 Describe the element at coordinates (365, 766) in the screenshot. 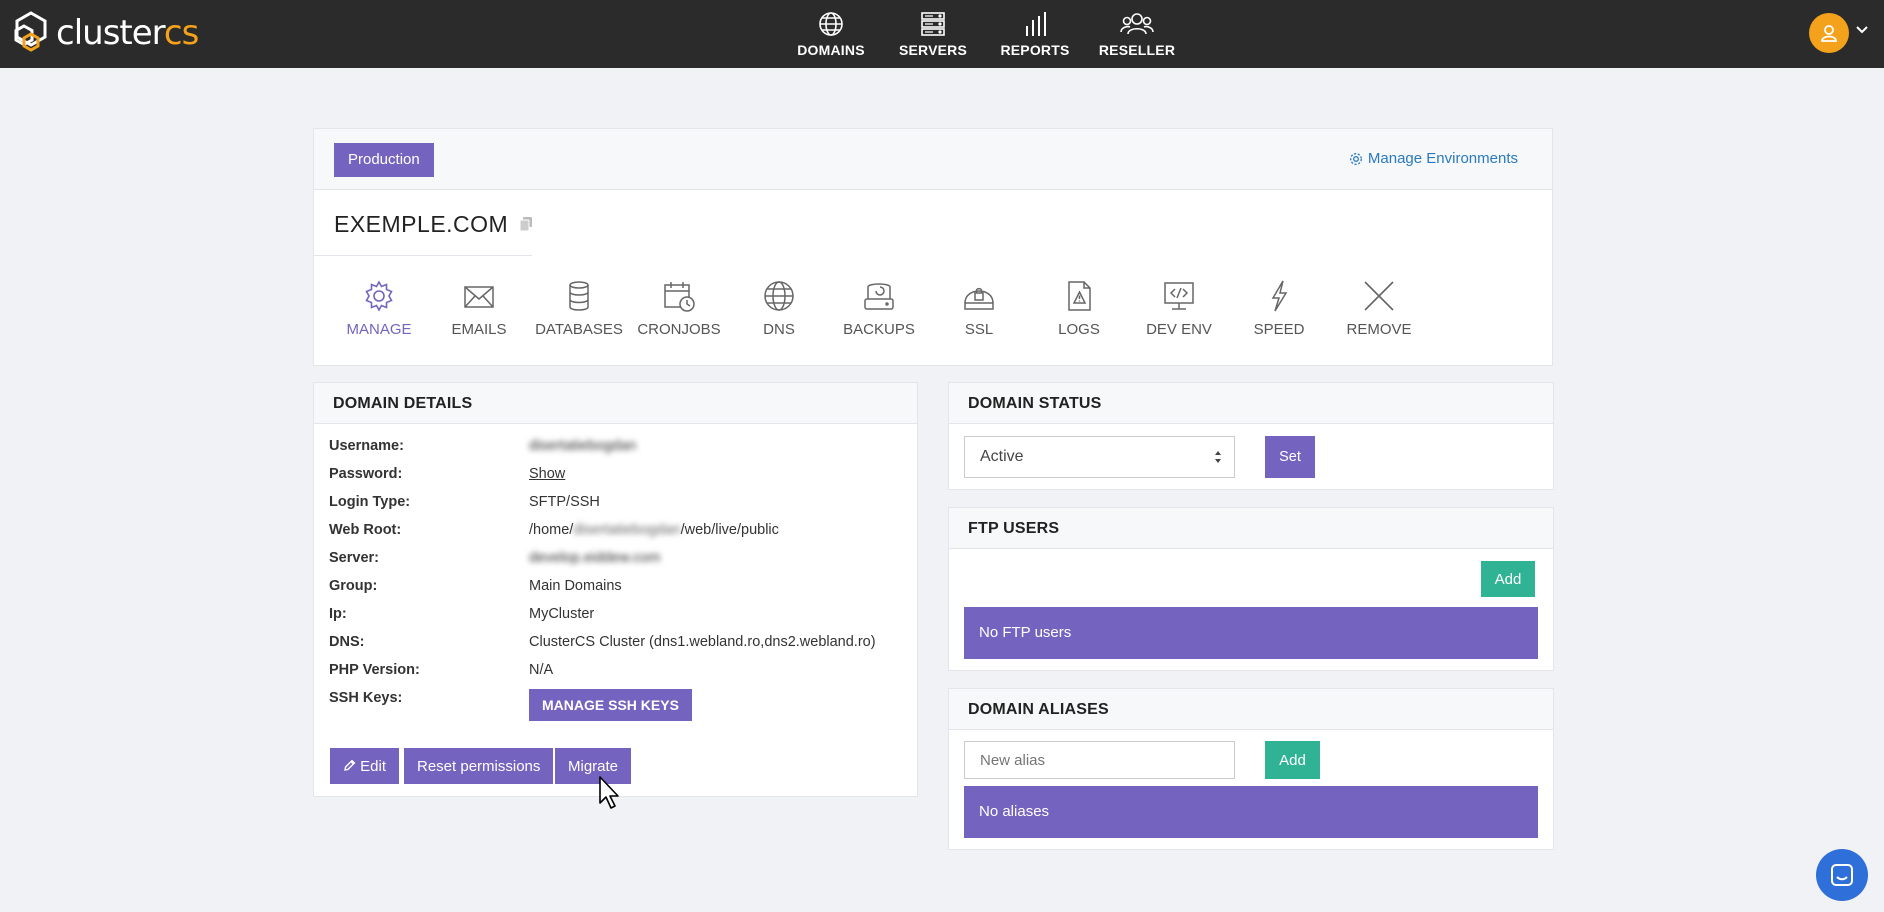

I see `edit-button: Edit` at that location.